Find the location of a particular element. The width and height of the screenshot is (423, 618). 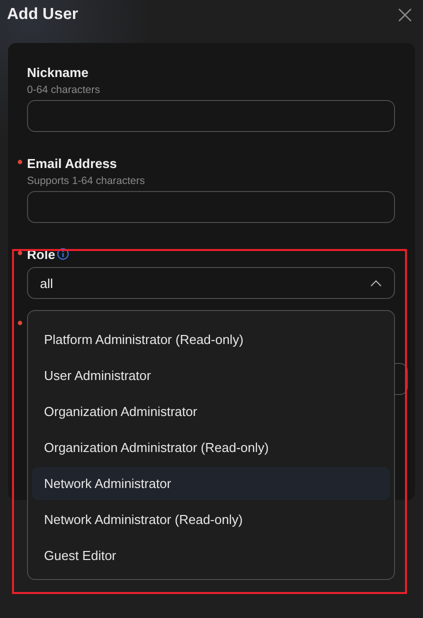

close-icon is located at coordinates (405, 15).